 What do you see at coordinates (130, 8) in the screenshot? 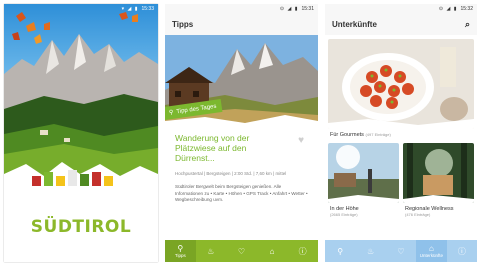
I see `status-icons: ▾ ◢ ▮` at bounding box center [130, 8].